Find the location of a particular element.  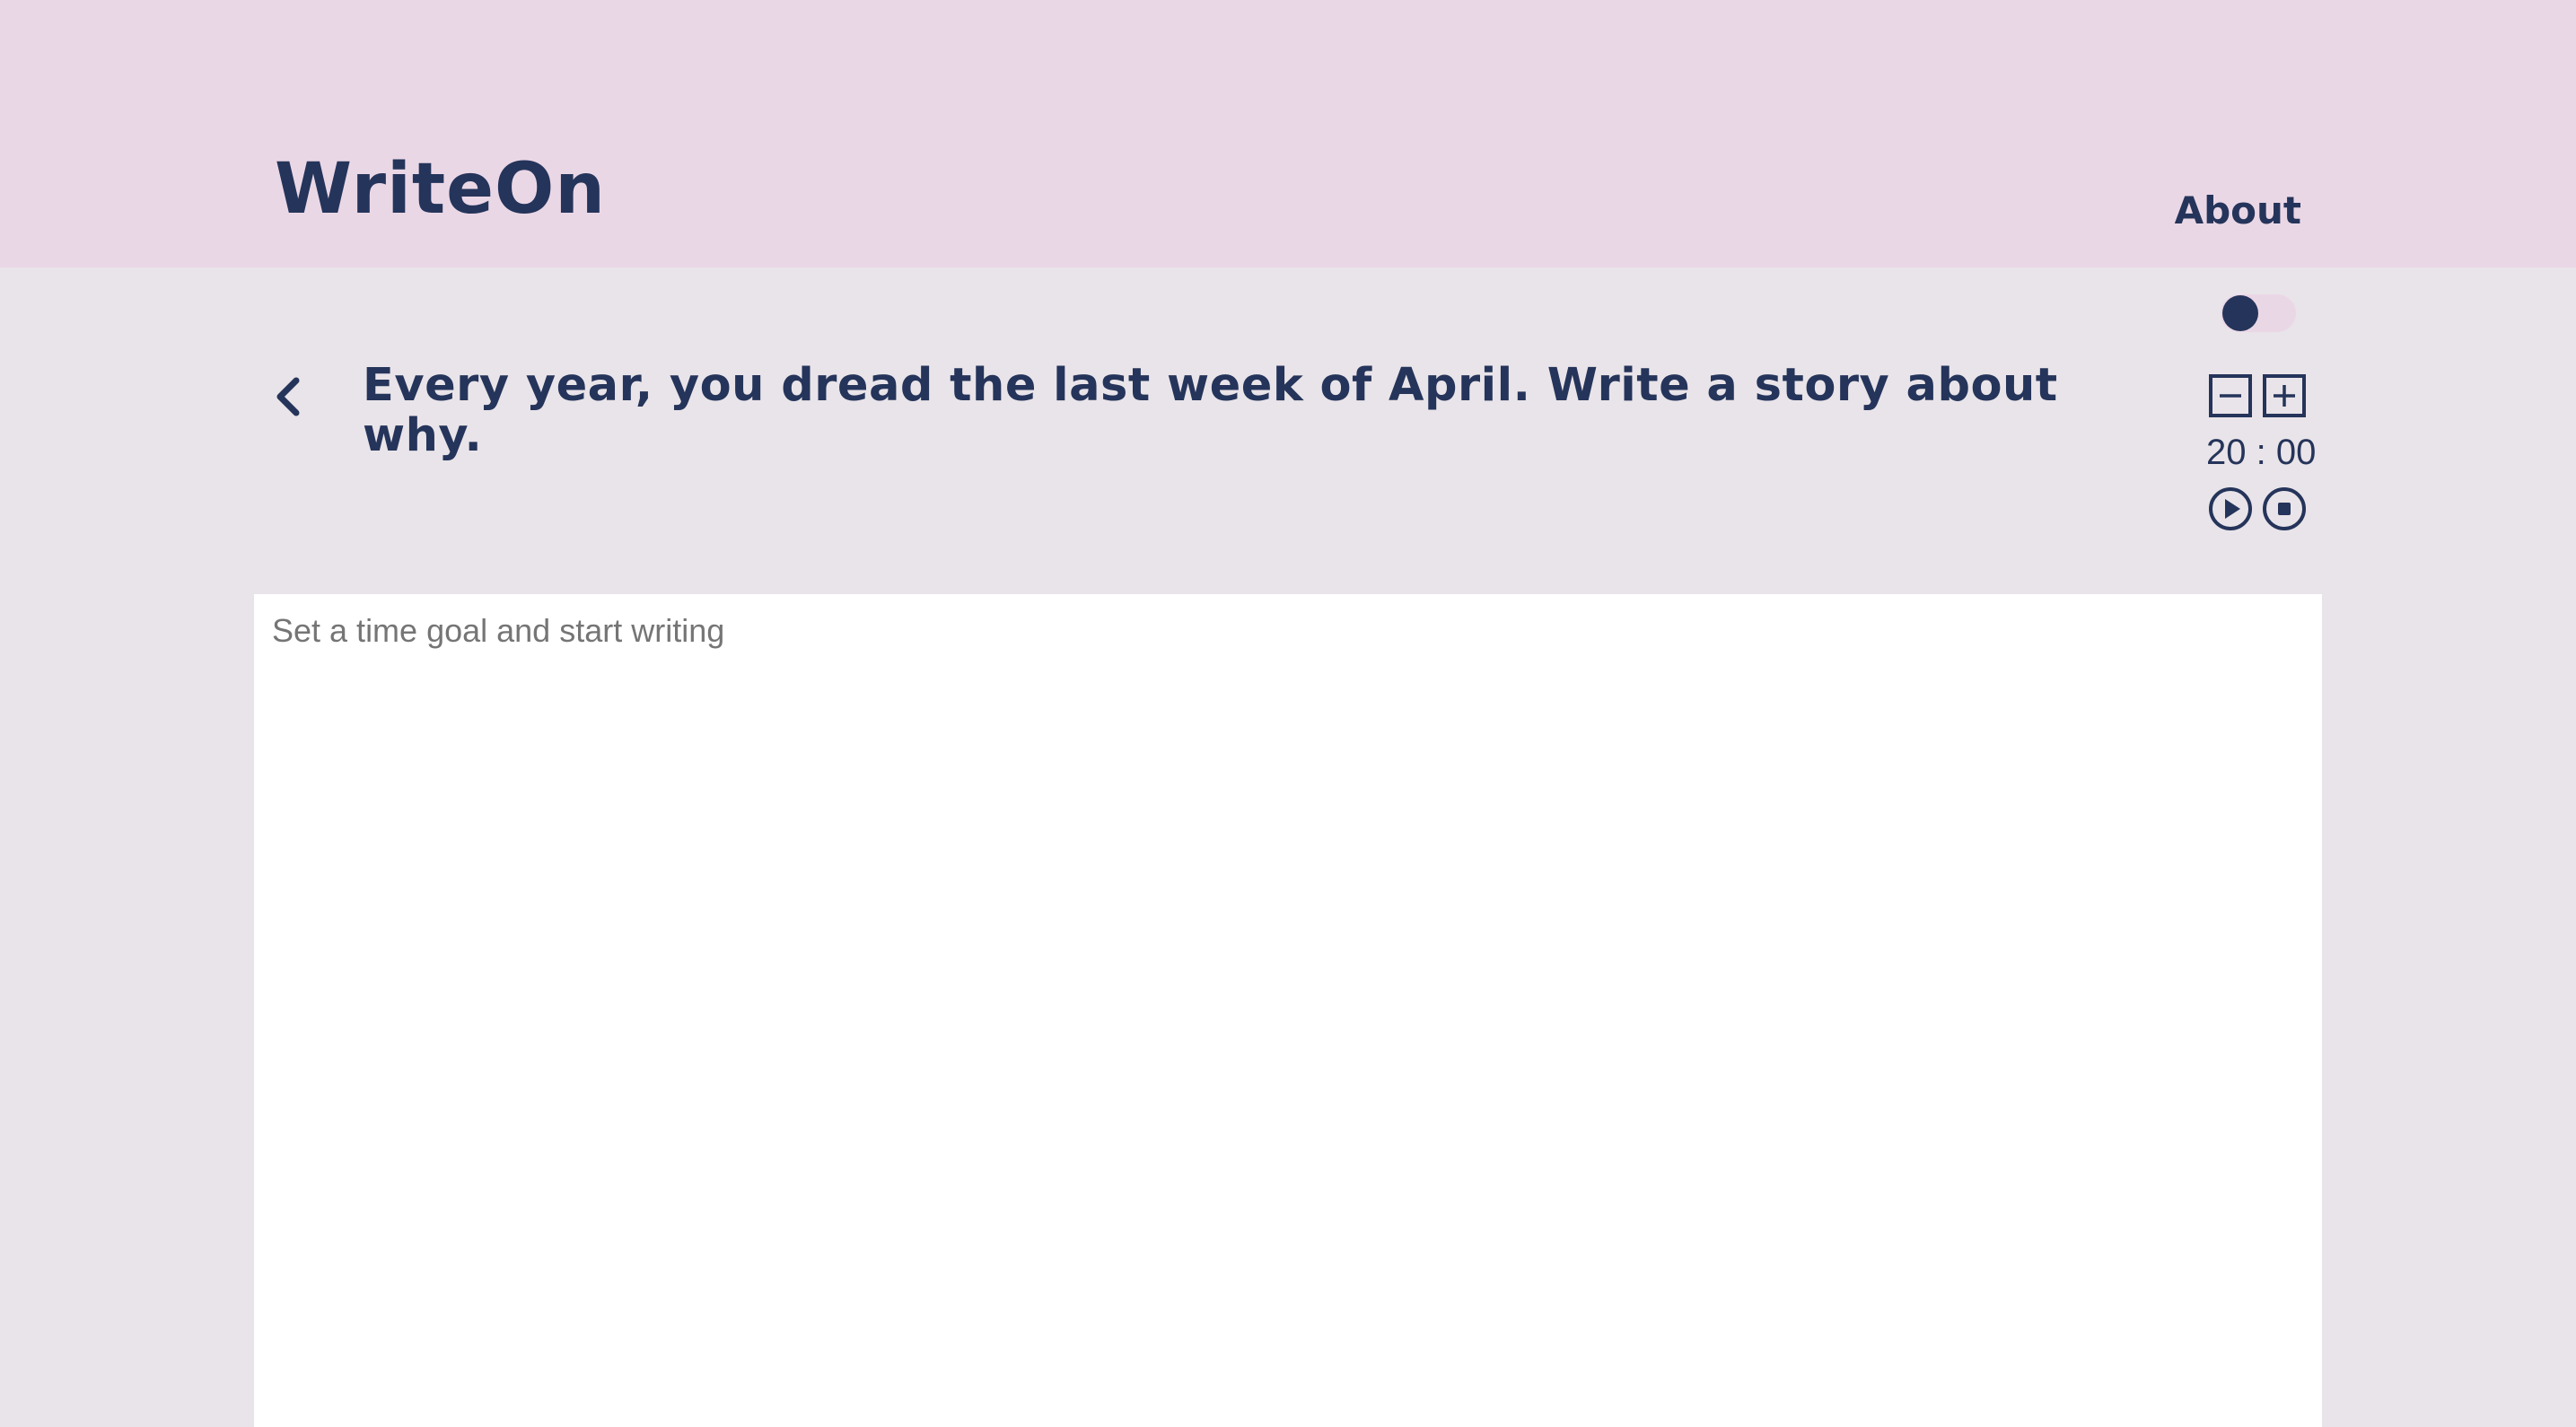

about-link: About is located at coordinates (2238, 211).